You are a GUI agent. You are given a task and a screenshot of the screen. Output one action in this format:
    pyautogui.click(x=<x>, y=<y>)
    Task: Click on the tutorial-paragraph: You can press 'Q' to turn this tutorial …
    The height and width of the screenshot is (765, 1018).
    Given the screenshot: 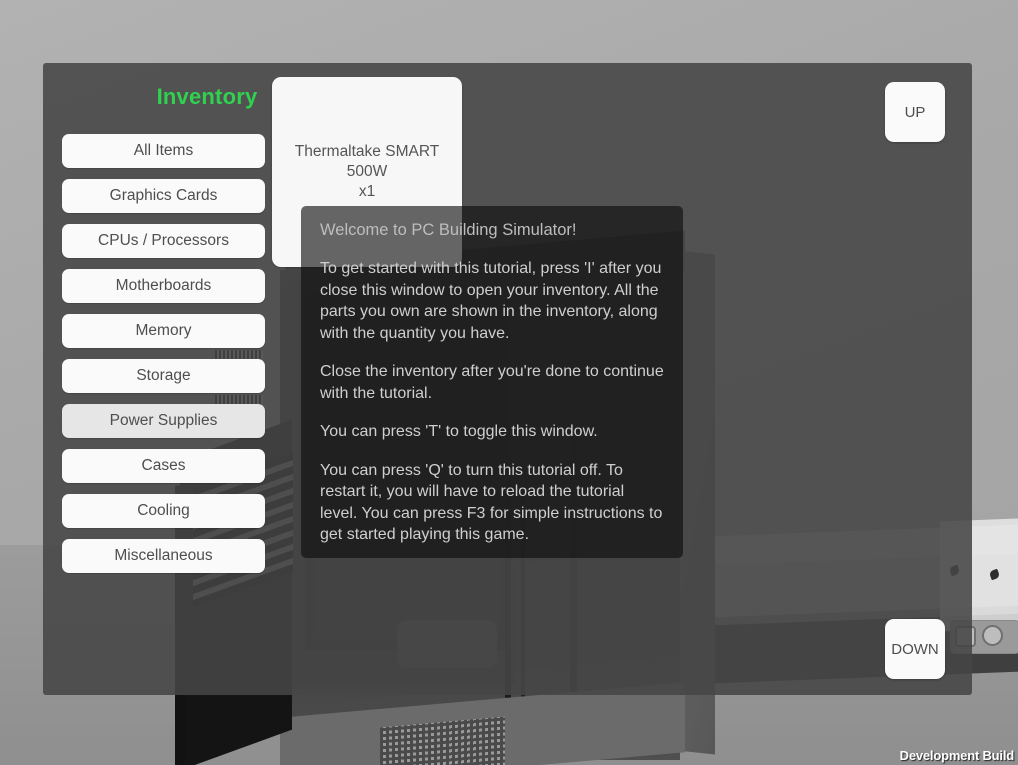 What is the action you would take?
    pyautogui.click(x=491, y=502)
    